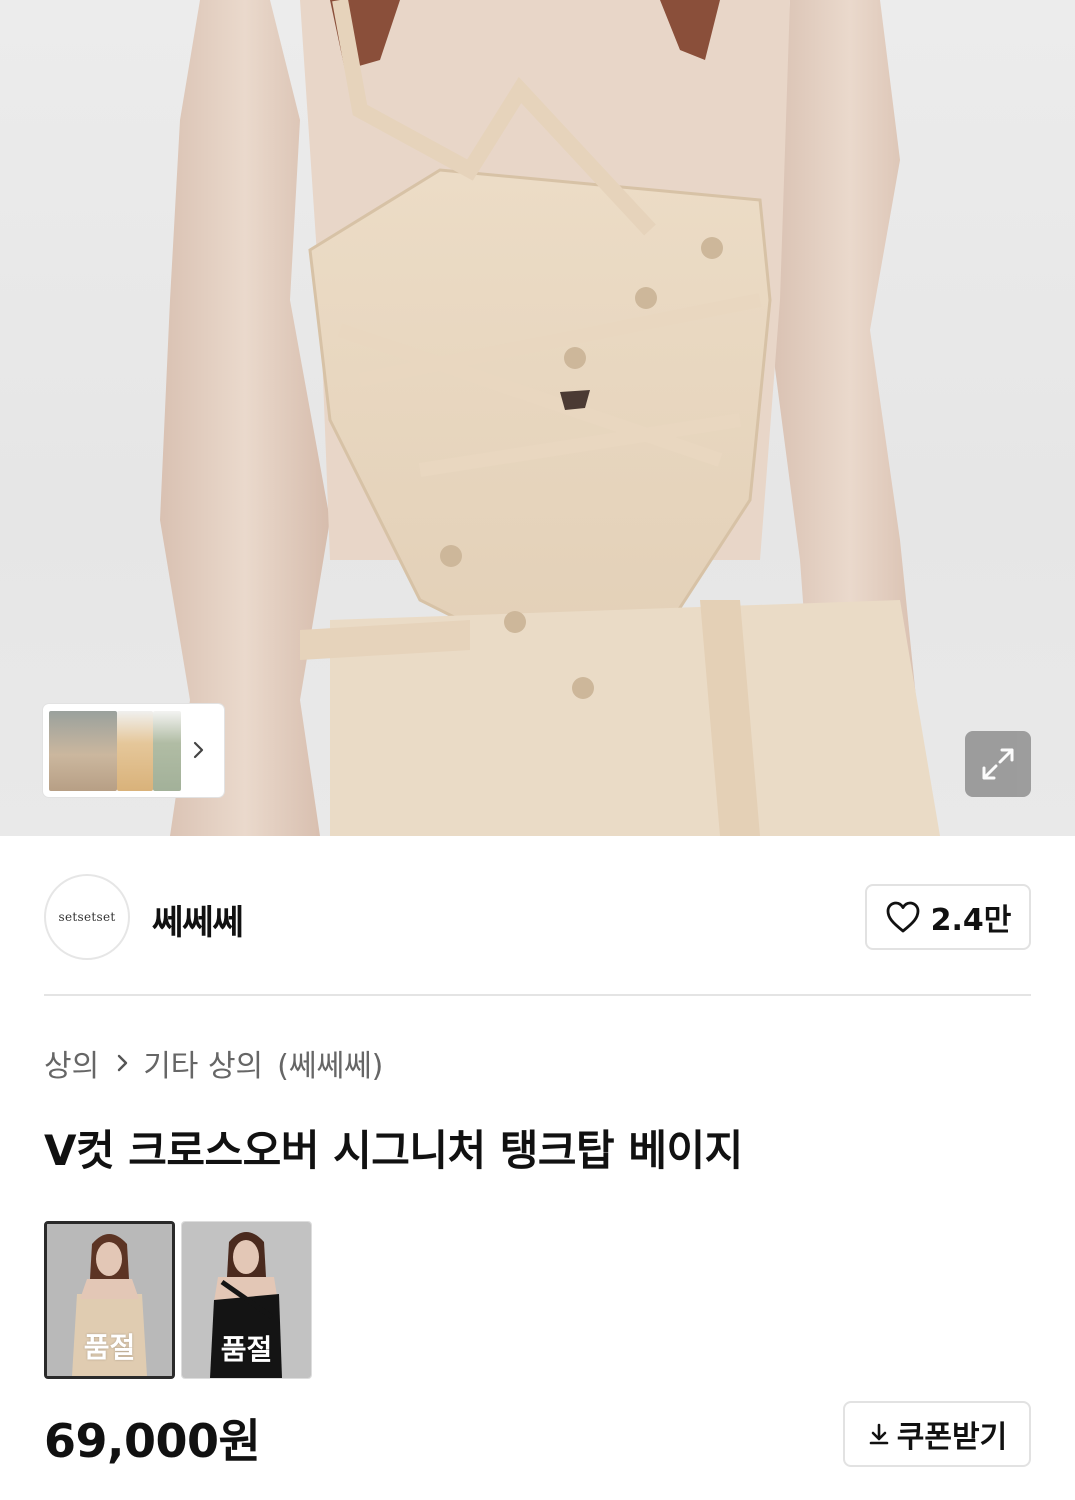 This screenshot has height=1500, width=1075. I want to click on shop-logo-text: setsetset, so click(87, 917).